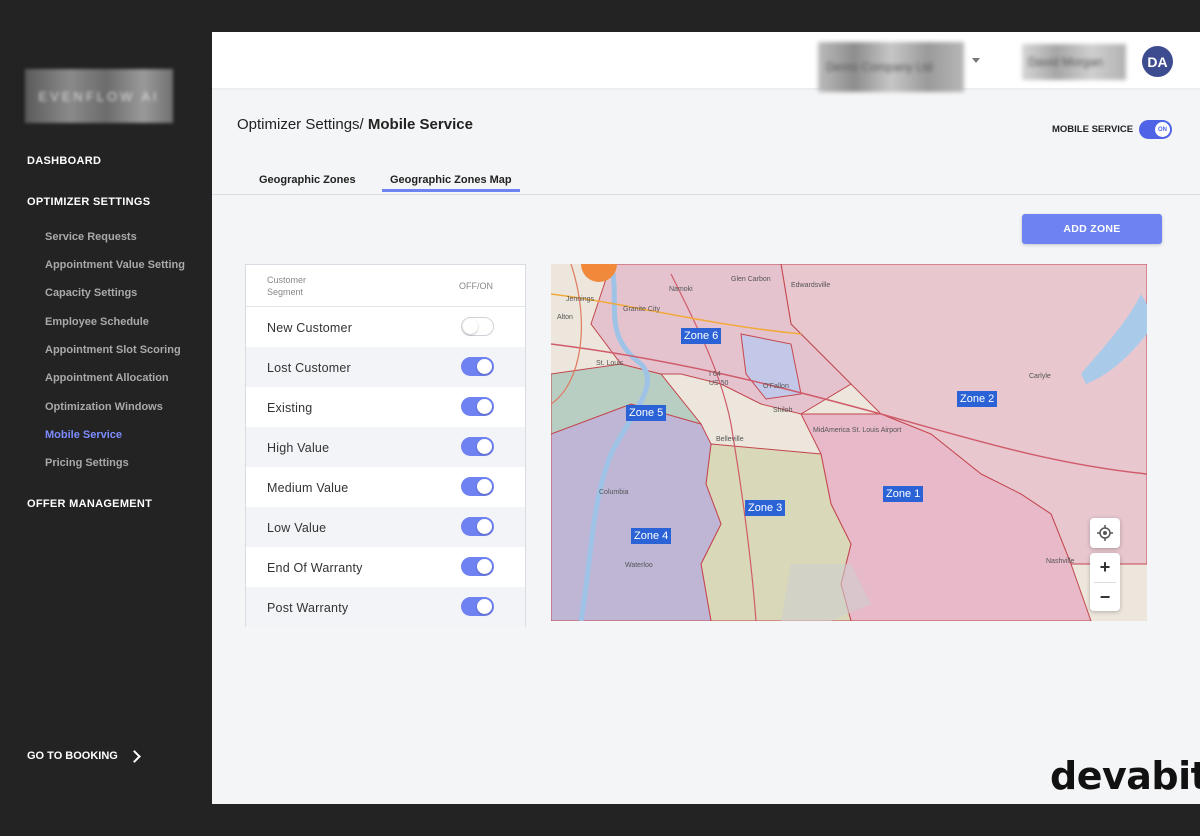  What do you see at coordinates (309, 368) in the screenshot?
I see `segment-name: Lost Customer` at bounding box center [309, 368].